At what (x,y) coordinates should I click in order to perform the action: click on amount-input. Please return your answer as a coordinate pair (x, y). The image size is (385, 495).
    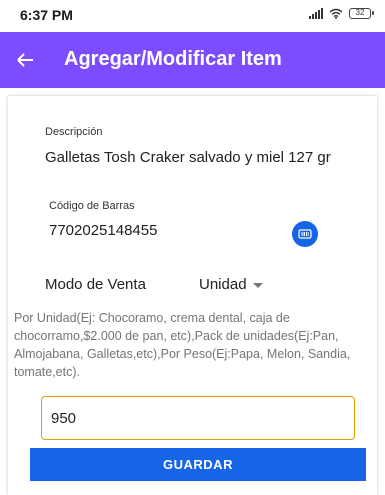
    Looking at the image, I should click on (198, 418).